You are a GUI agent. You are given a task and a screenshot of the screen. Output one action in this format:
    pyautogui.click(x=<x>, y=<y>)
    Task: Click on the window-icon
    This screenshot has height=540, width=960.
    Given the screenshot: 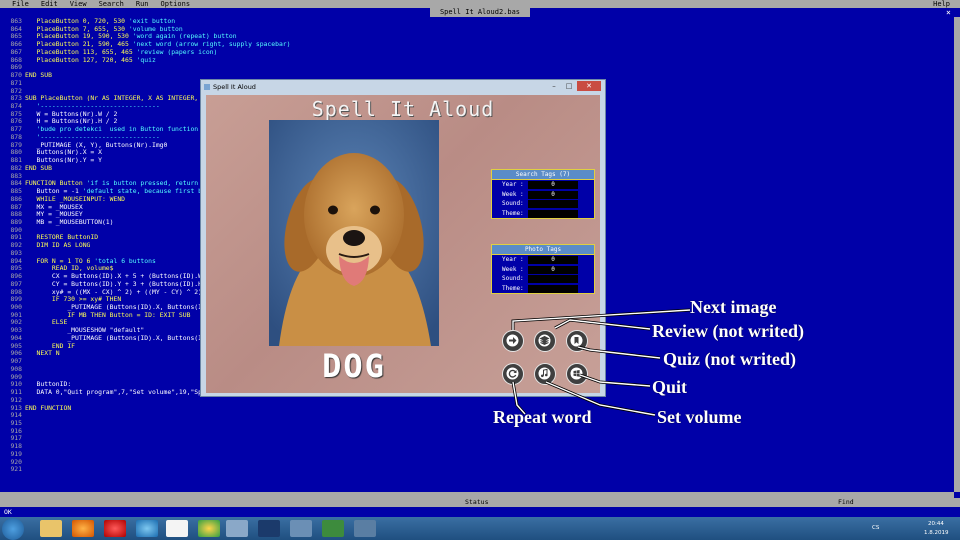 What is the action you would take?
    pyautogui.click(x=301, y=528)
    